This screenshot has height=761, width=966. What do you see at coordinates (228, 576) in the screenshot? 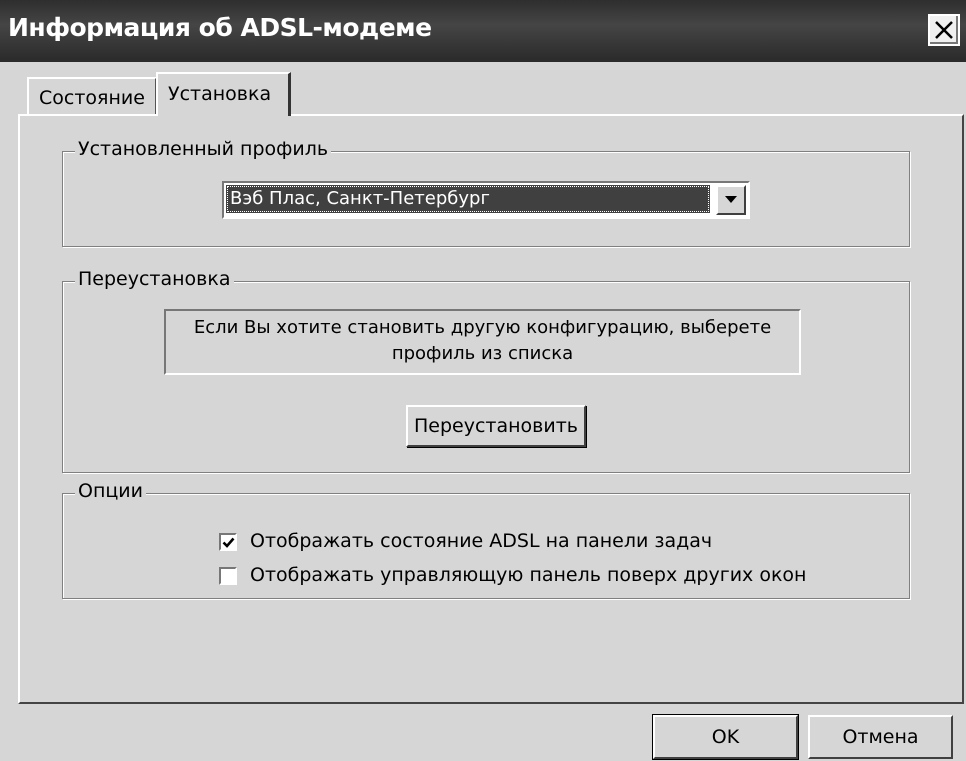
I see `control-panel-on-top-checkbox` at bounding box center [228, 576].